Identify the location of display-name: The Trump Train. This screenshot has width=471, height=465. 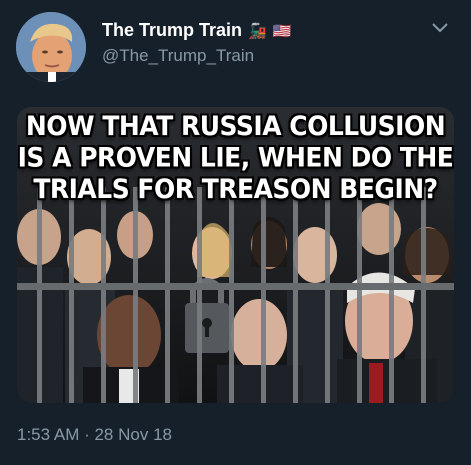
(172, 30).